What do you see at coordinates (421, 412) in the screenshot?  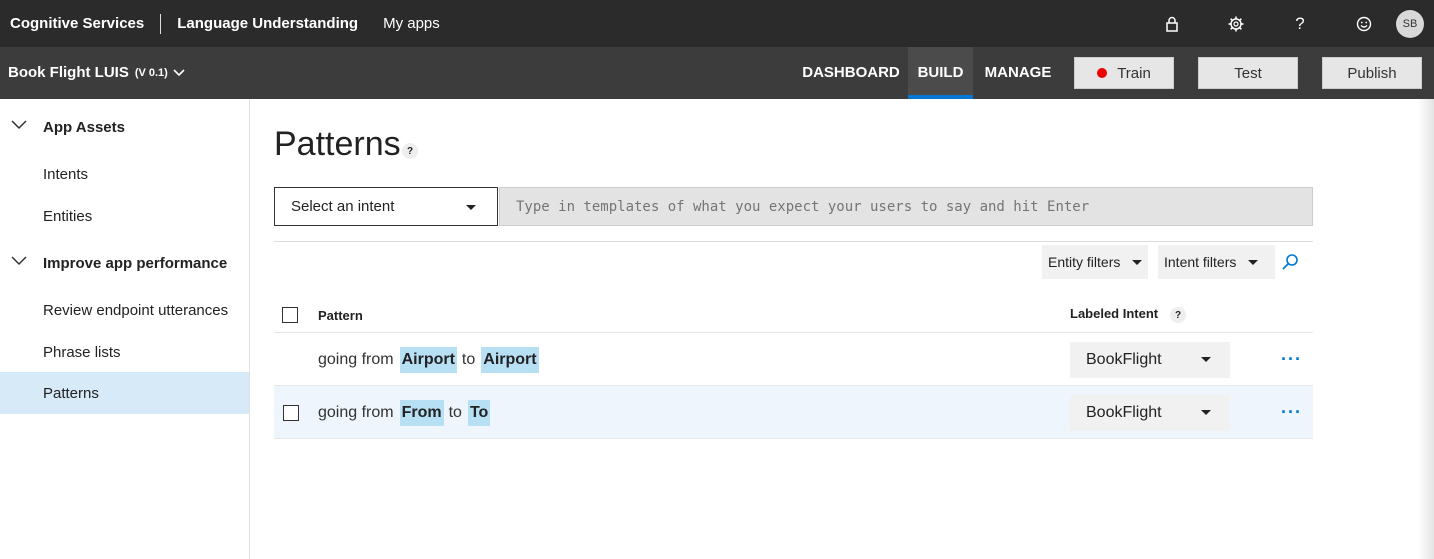 I see `entity-token: From` at bounding box center [421, 412].